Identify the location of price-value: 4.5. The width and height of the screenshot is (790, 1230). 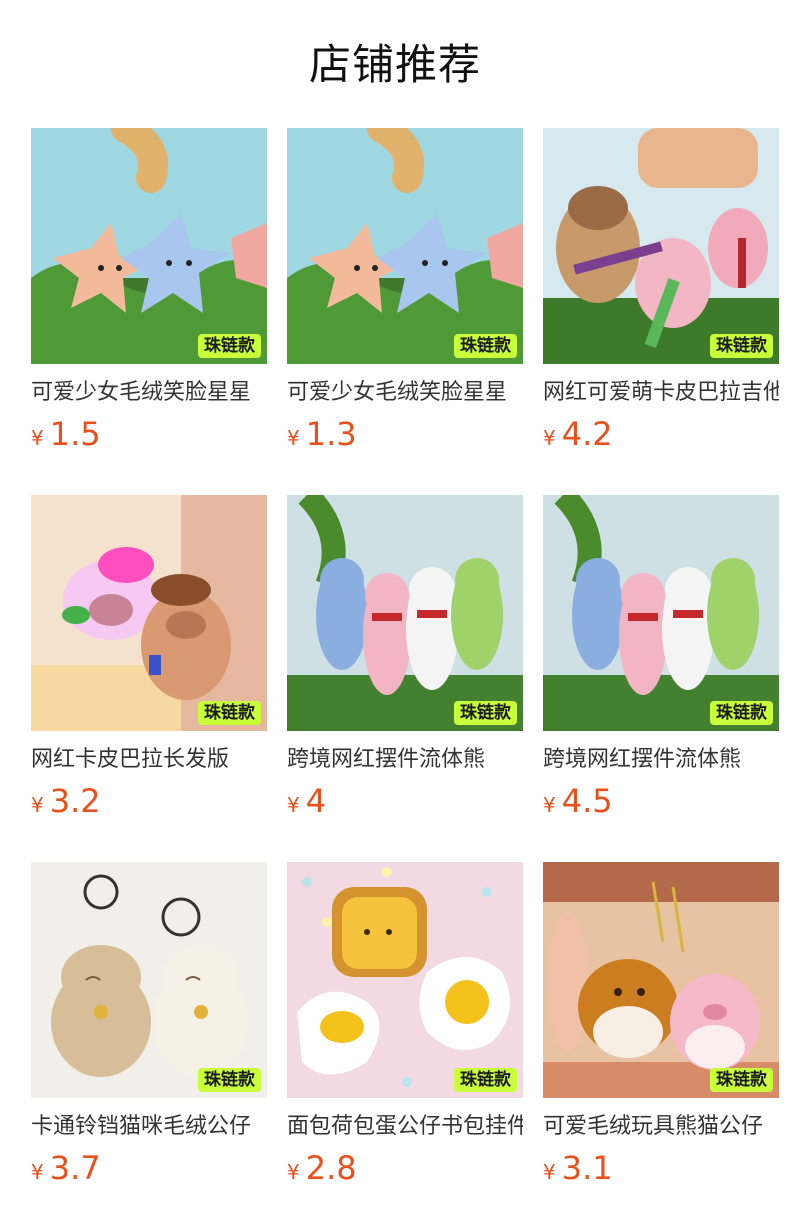
(587, 801).